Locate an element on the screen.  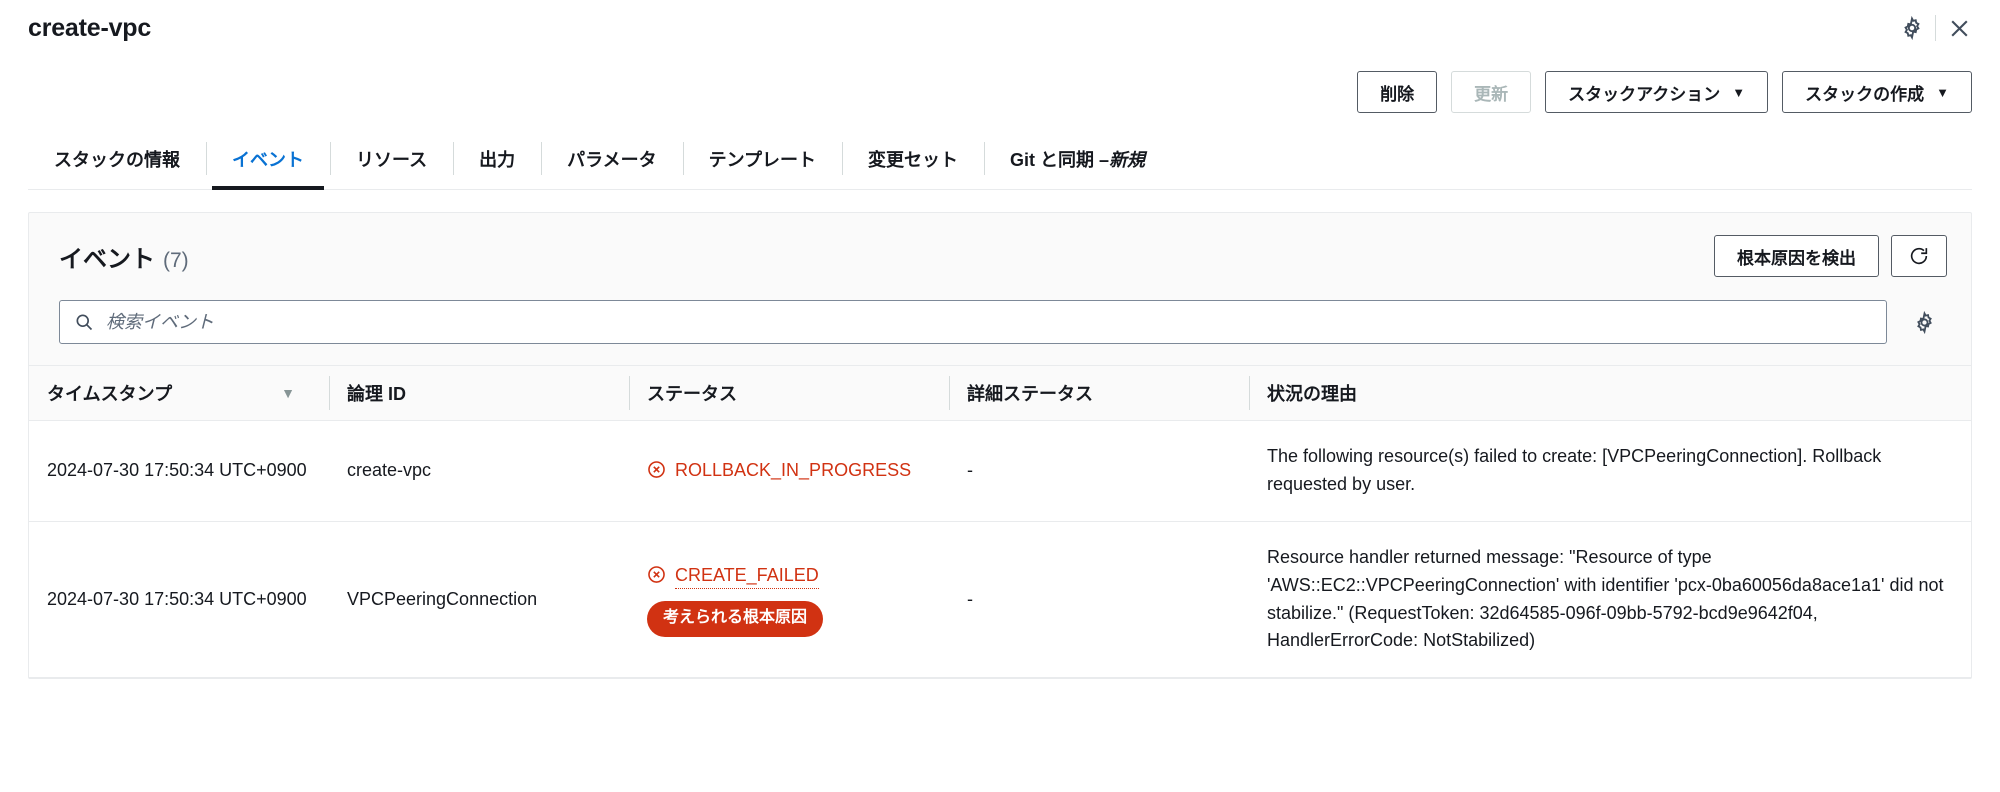
tab-parameters: パラメータ is located at coordinates (611, 158).